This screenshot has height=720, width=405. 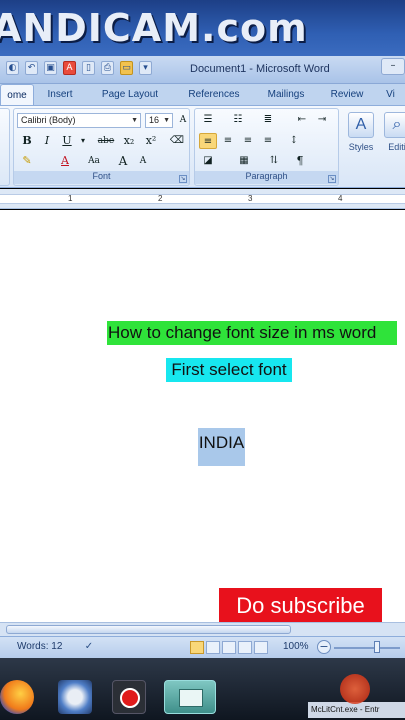 What do you see at coordinates (159, 120) in the screenshot?
I see `font-size-combo: 16 ▼` at bounding box center [159, 120].